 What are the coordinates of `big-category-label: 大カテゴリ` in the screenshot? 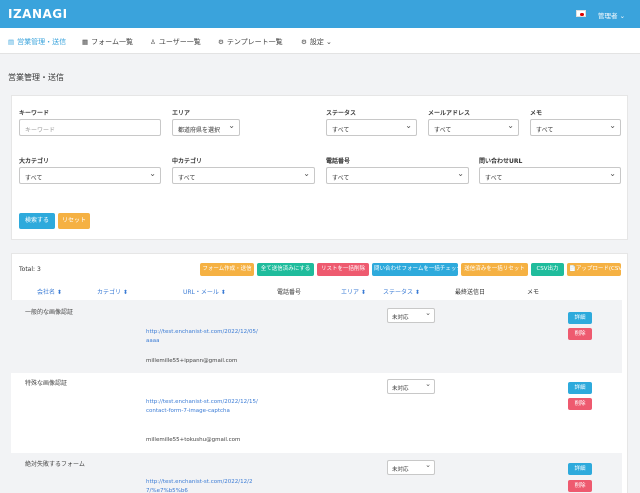 It's located at (34, 161).